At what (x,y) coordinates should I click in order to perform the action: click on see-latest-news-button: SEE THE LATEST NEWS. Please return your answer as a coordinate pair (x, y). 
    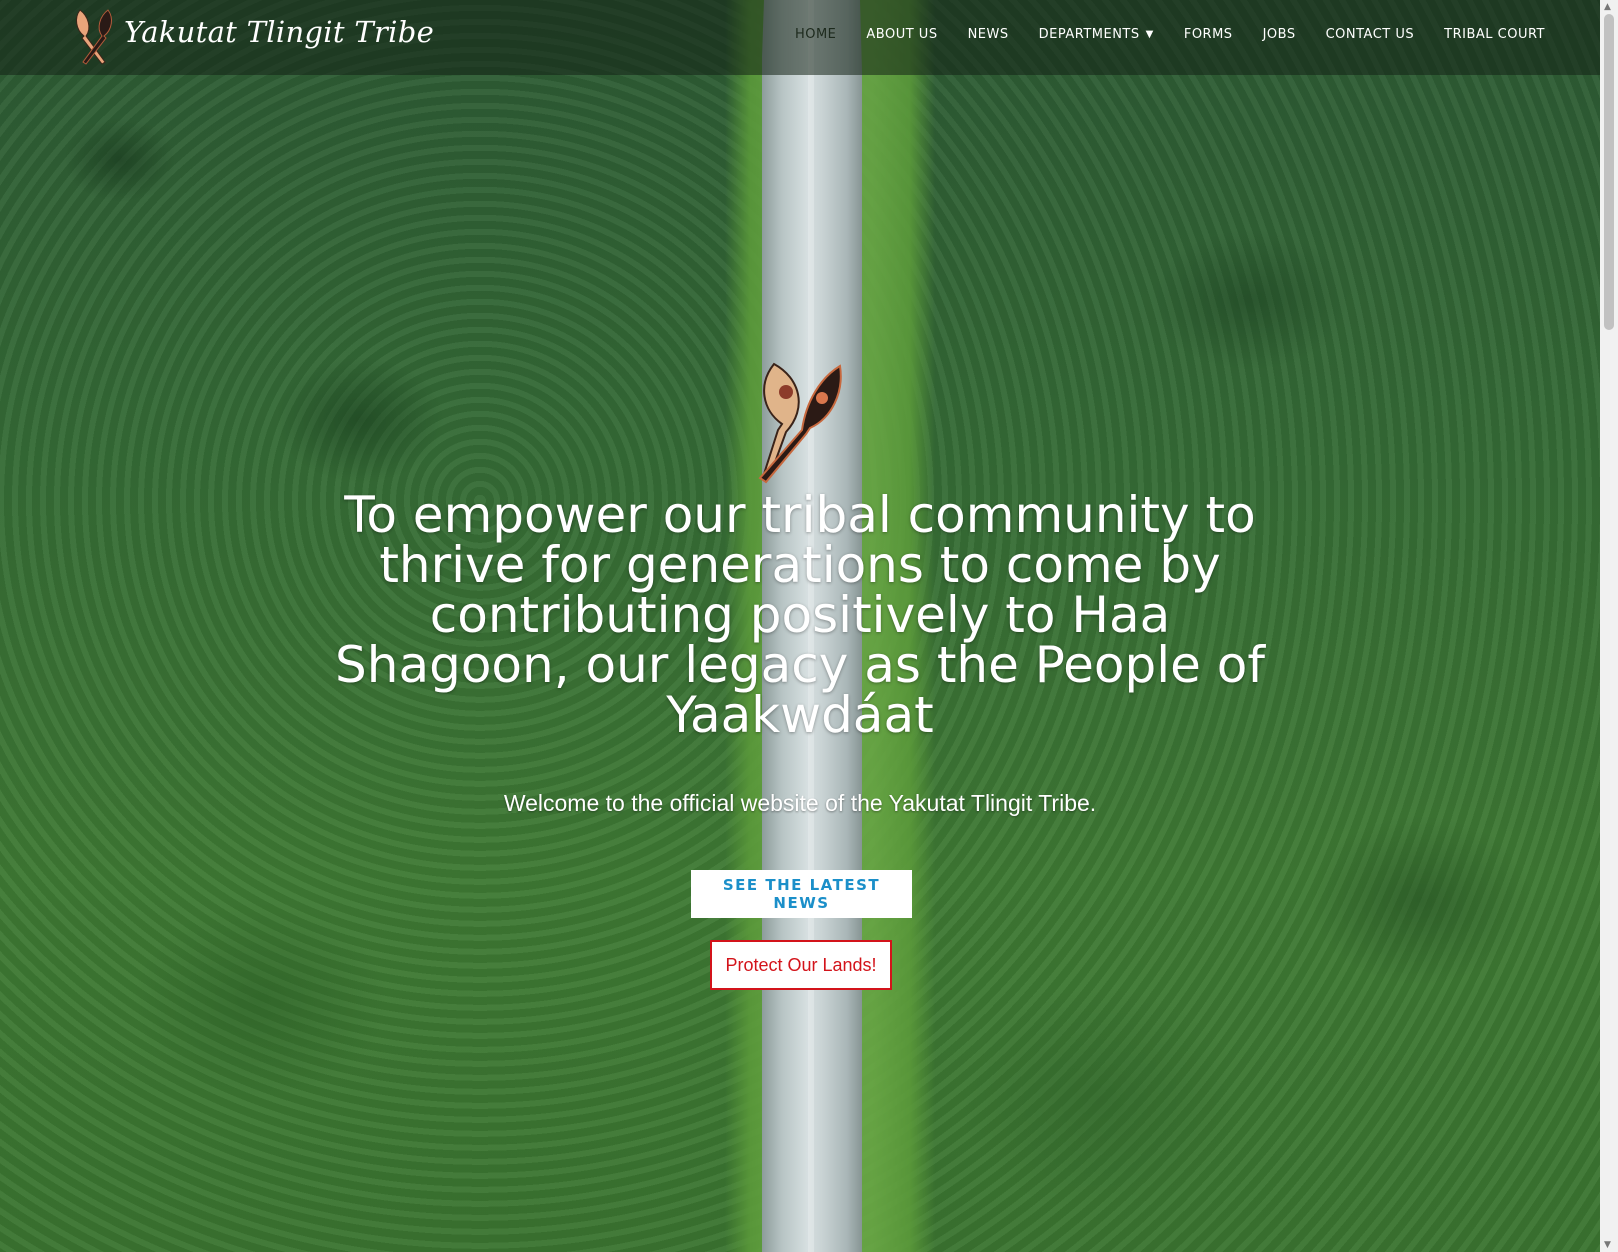
    Looking at the image, I should click on (801, 894).